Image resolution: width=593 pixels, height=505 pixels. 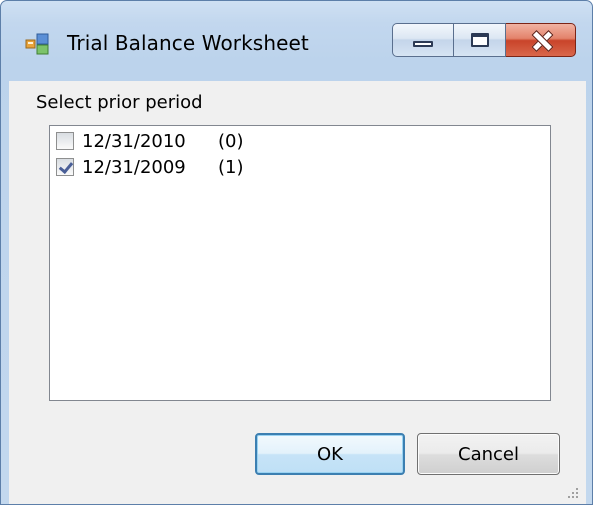 I want to click on maximize-icon, so click(x=479, y=40).